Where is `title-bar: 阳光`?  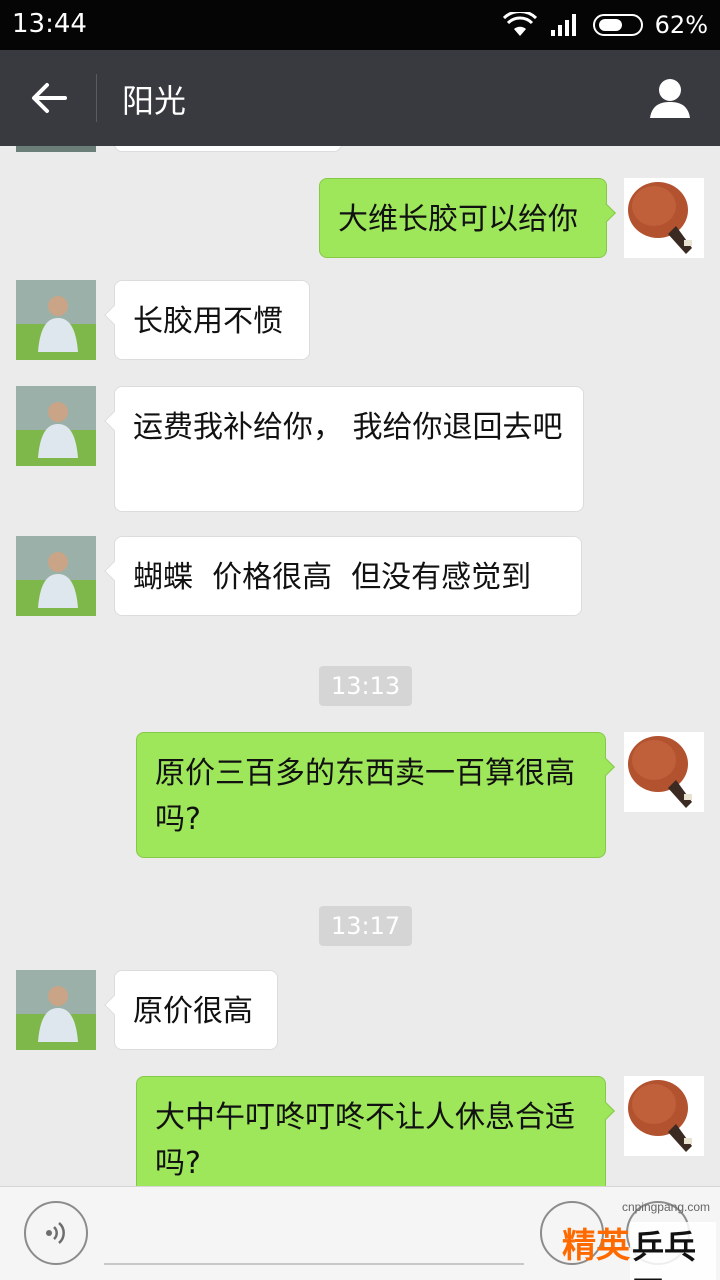
title-bar: 阳光 is located at coordinates (360, 98).